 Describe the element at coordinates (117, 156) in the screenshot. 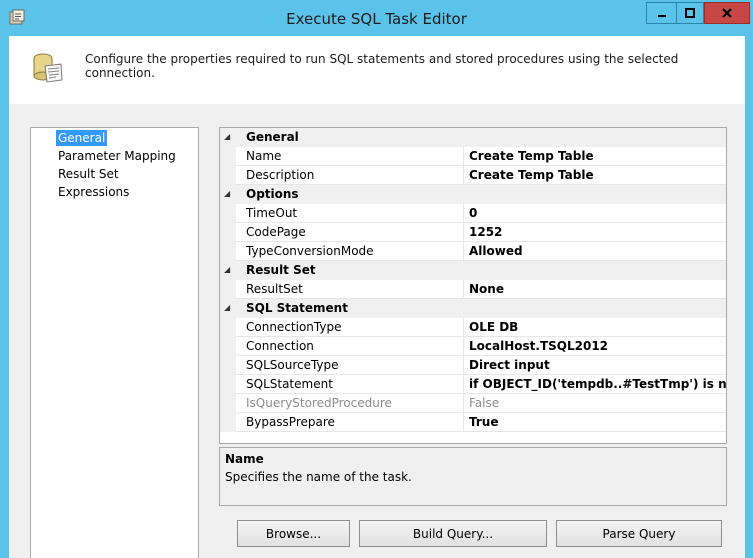

I see `nav-item-parameter-mapping: Parameter Mapping` at that location.